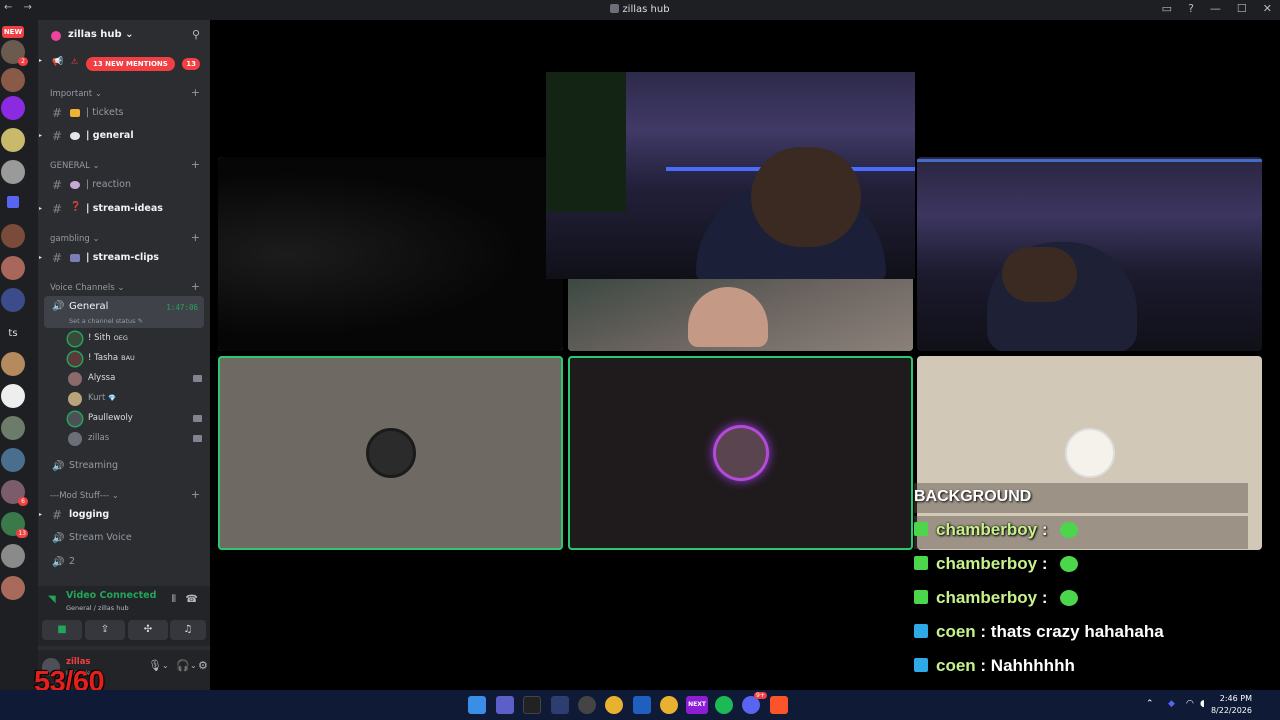  What do you see at coordinates (58, 466) in the screenshot?
I see `speaker-icon: 🔊` at bounding box center [58, 466].